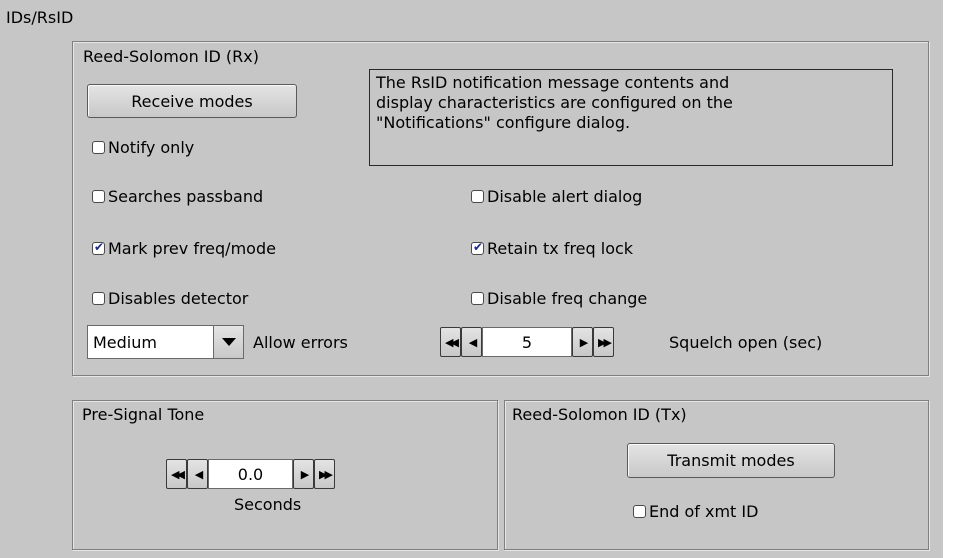  I want to click on allow-errors-label: Allow errors, so click(300, 342).